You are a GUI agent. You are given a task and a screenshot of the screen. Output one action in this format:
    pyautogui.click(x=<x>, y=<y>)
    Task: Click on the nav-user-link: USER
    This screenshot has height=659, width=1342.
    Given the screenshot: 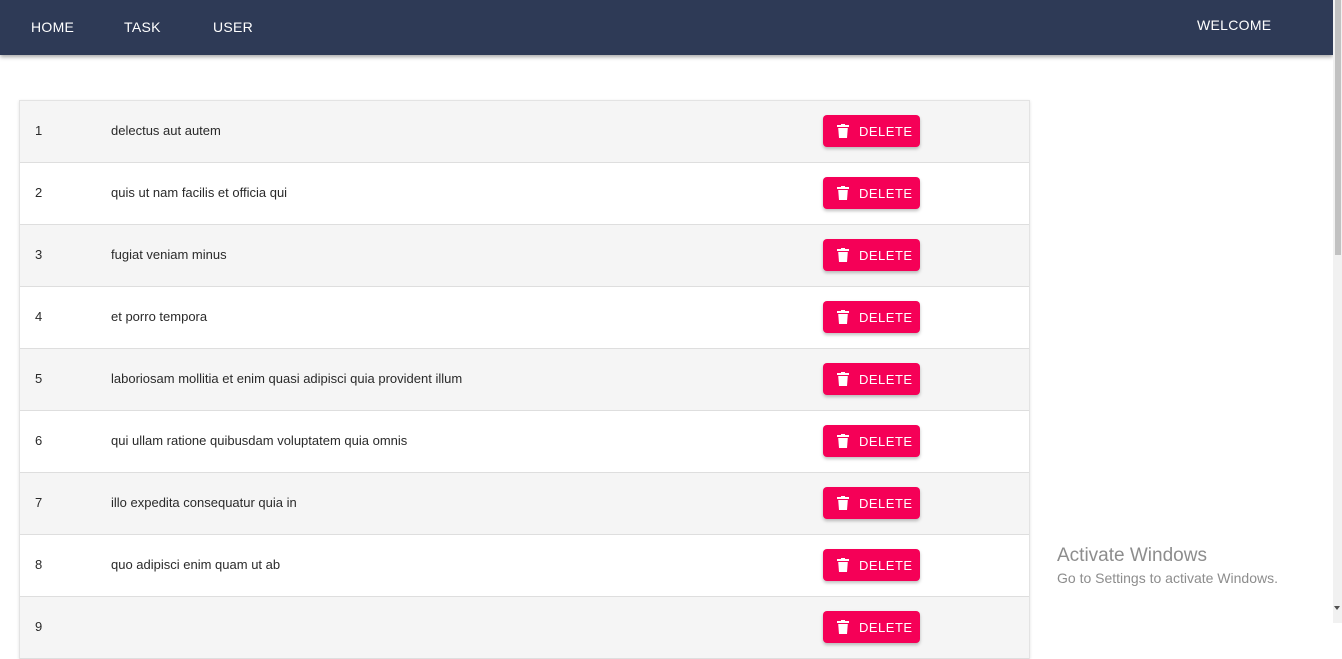 What is the action you would take?
    pyautogui.click(x=233, y=27)
    